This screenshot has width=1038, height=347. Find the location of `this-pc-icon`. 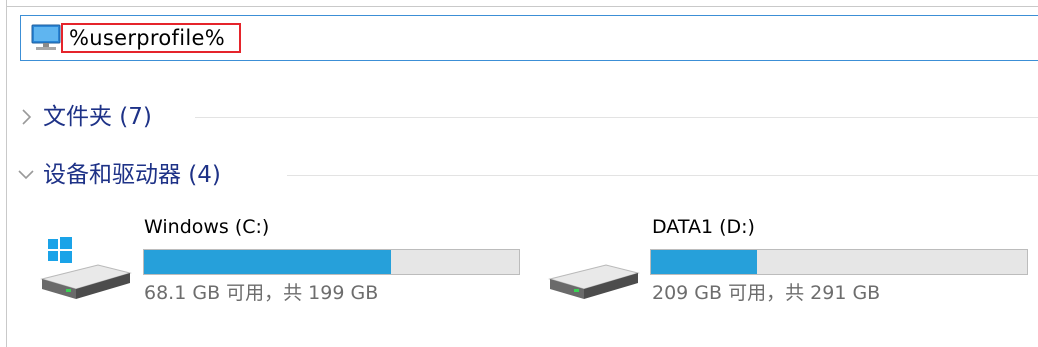

this-pc-icon is located at coordinates (46, 37).